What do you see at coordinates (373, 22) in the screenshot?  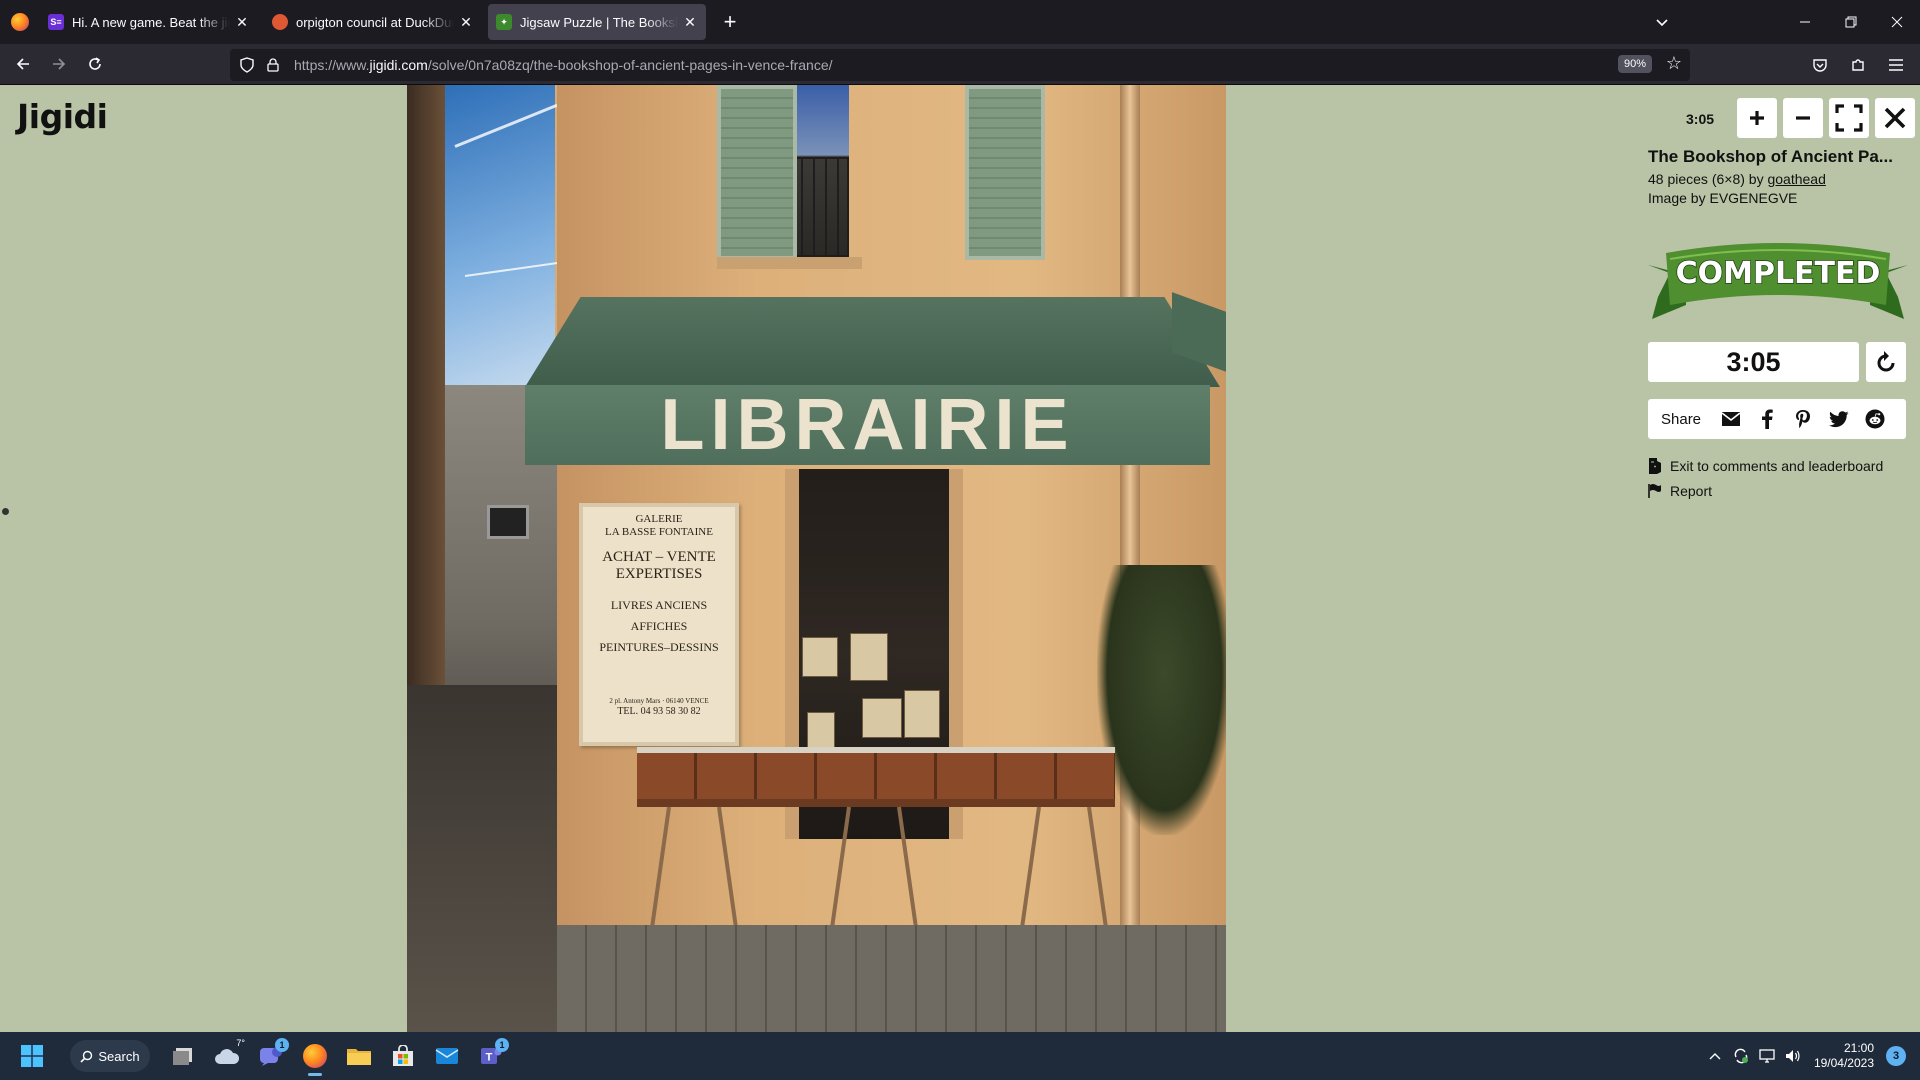 I see `tab-duckduckgo: orpigton council at DuckDuckGo ✕` at bounding box center [373, 22].